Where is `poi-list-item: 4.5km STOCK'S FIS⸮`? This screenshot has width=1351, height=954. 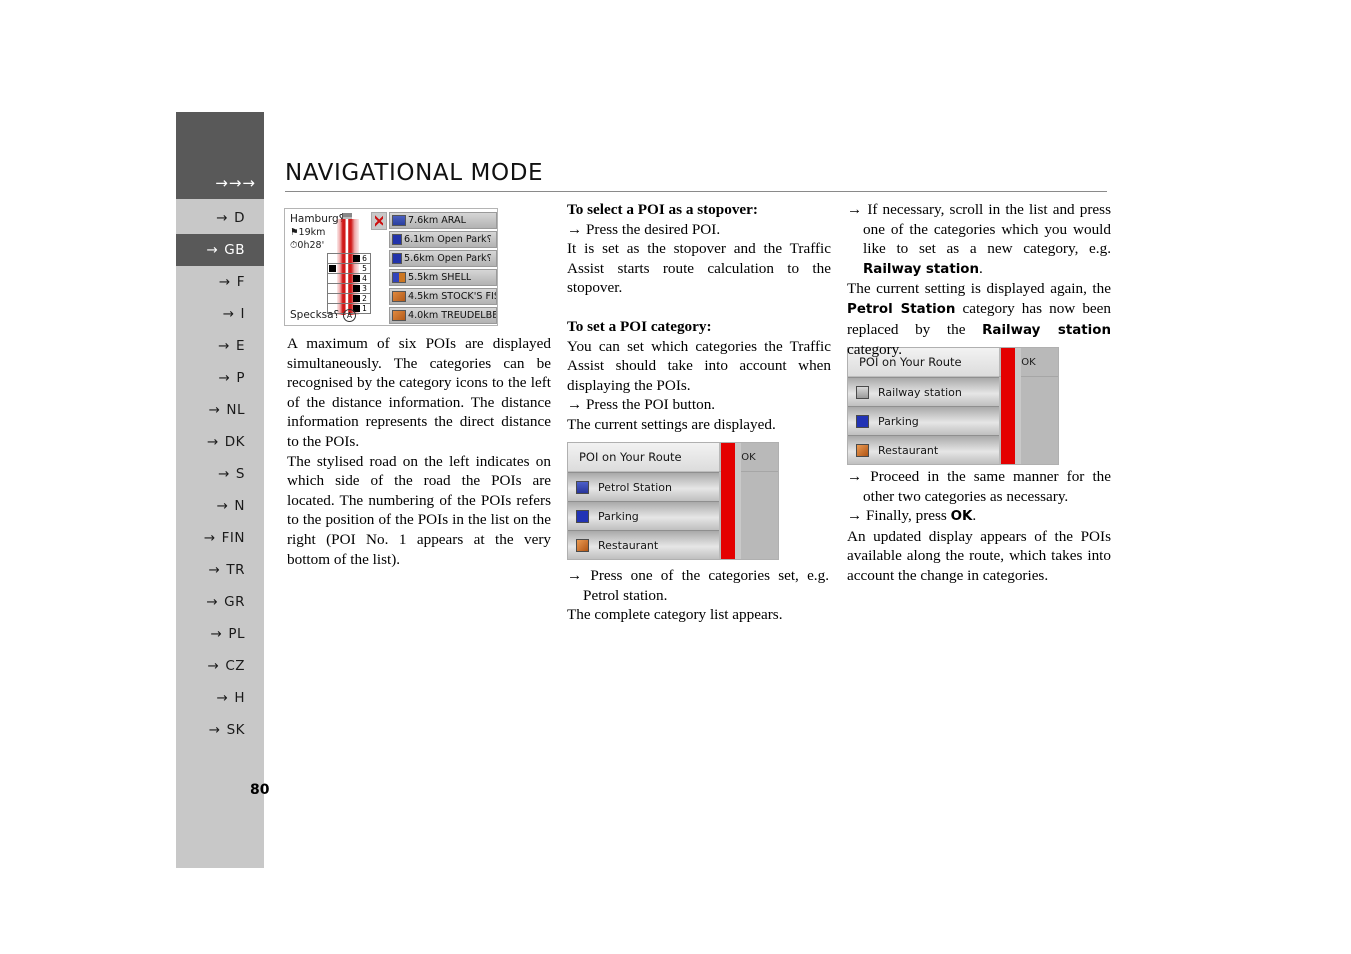
poi-list-item: 4.5km STOCK'S FIS⸮ is located at coordinates (443, 296).